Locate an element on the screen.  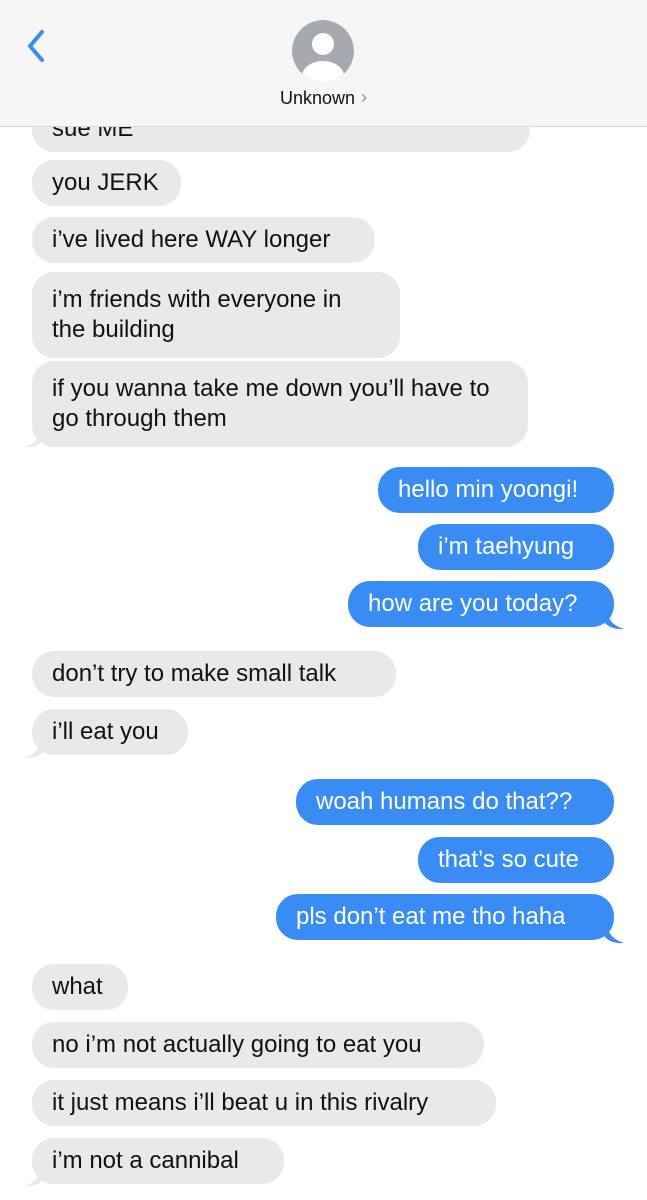
contact-avatar is located at coordinates (323, 51).